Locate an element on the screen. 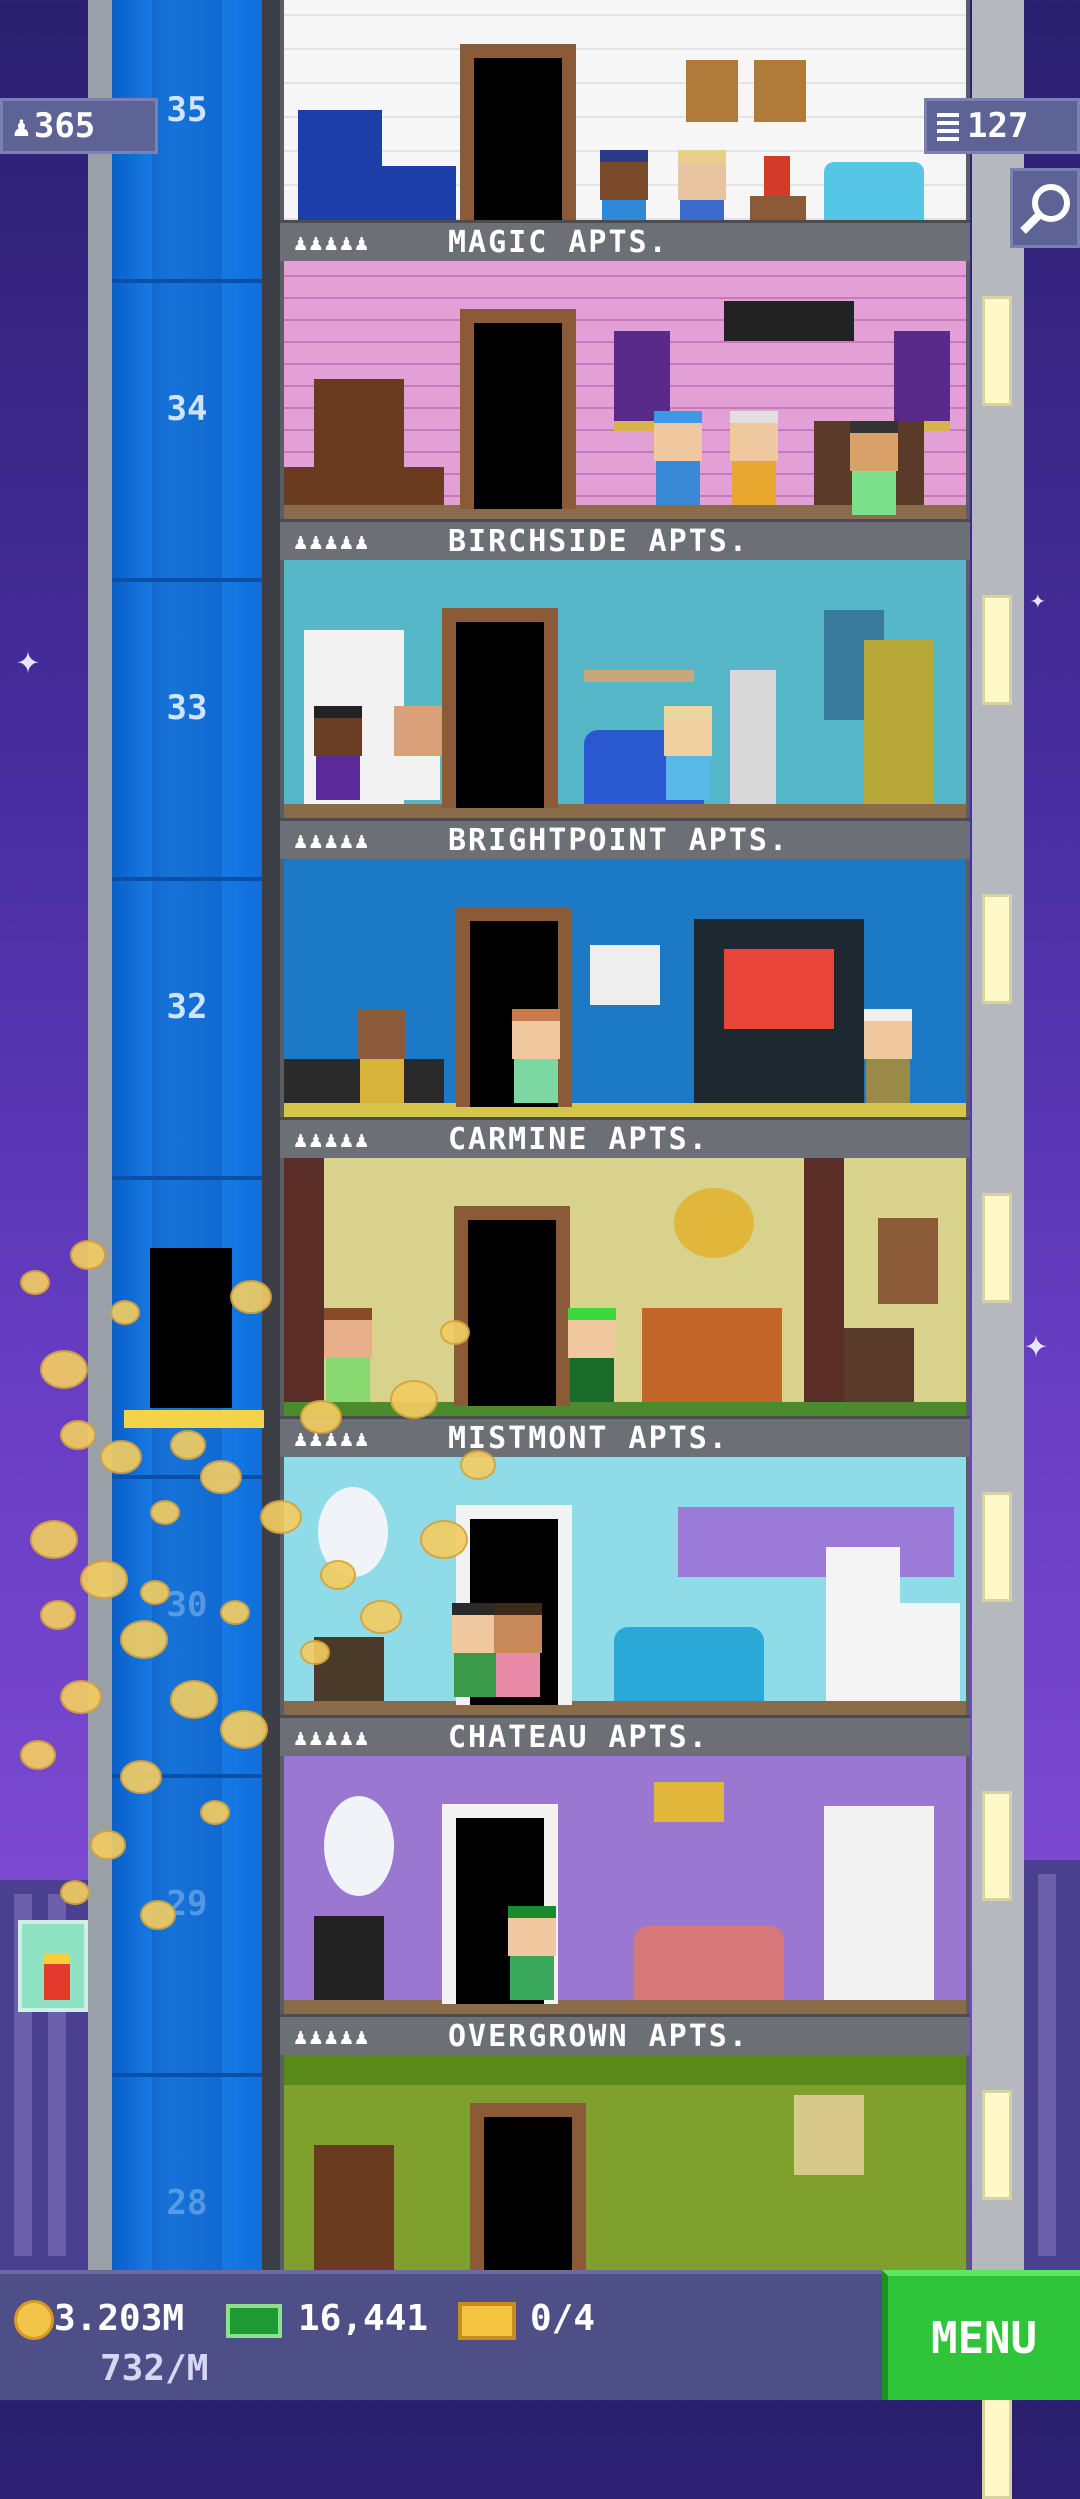 The height and width of the screenshot is (2499, 1080). floor-name-sign: ♟♟♟♟♟ MAGIC APTS. is located at coordinates (625, 240).